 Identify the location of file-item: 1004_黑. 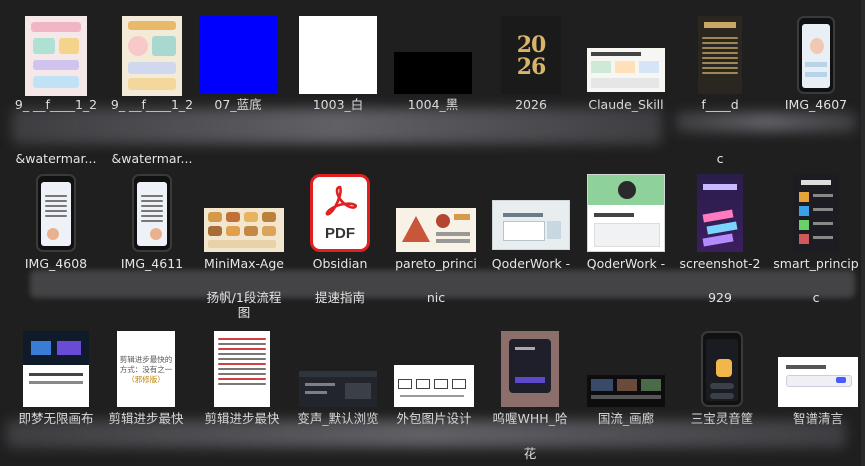
(433, 60).